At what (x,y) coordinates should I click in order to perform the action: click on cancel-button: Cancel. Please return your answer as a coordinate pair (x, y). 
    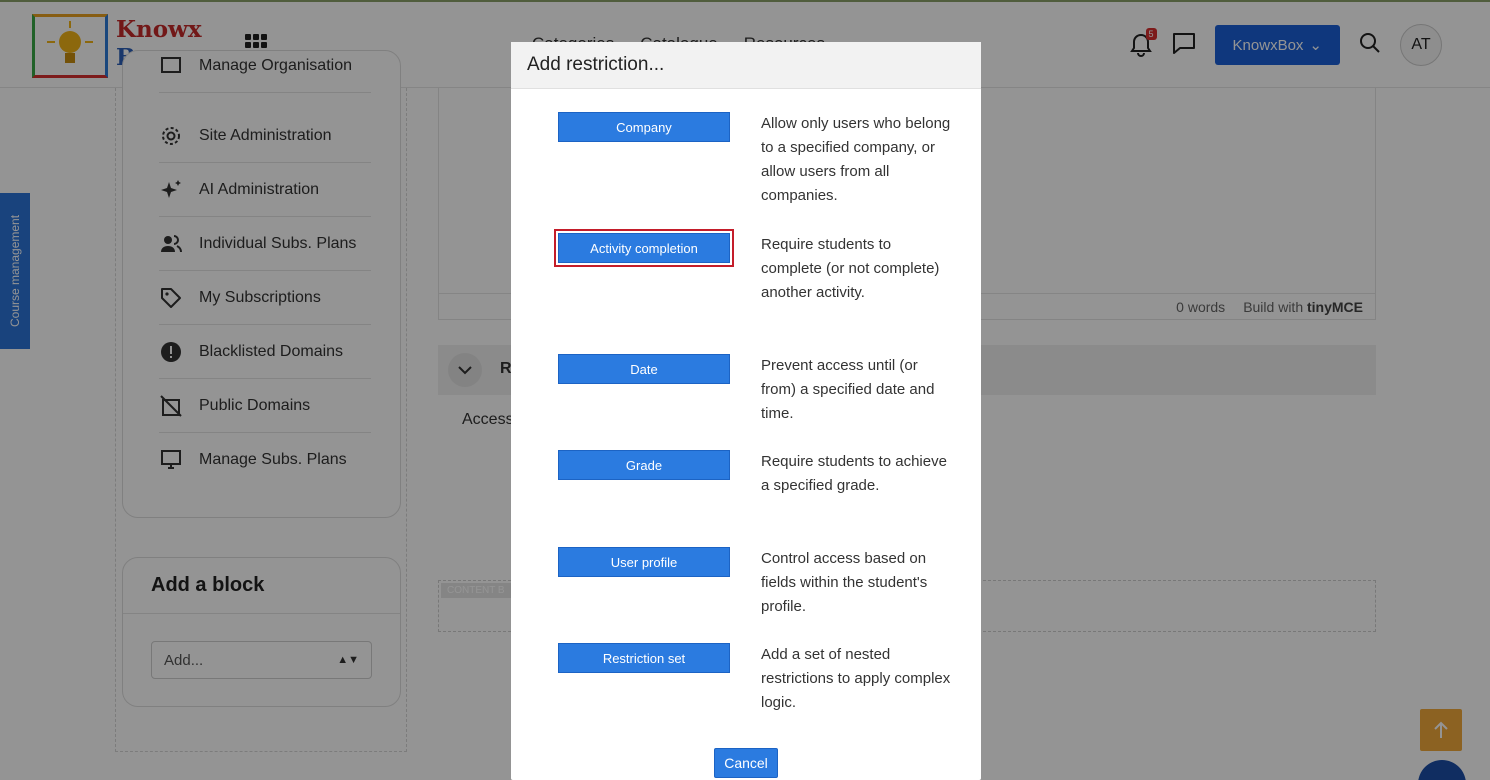
    Looking at the image, I should click on (746, 763).